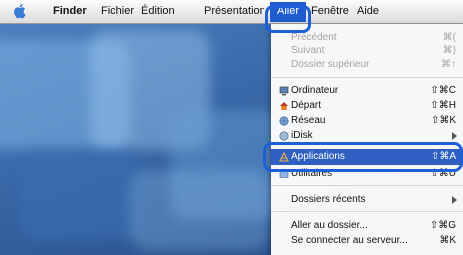 Image resolution: width=463 pixels, height=255 pixels. Describe the element at coordinates (449, 50) in the screenshot. I see `menu-item-shortcut: ⌘)` at that location.